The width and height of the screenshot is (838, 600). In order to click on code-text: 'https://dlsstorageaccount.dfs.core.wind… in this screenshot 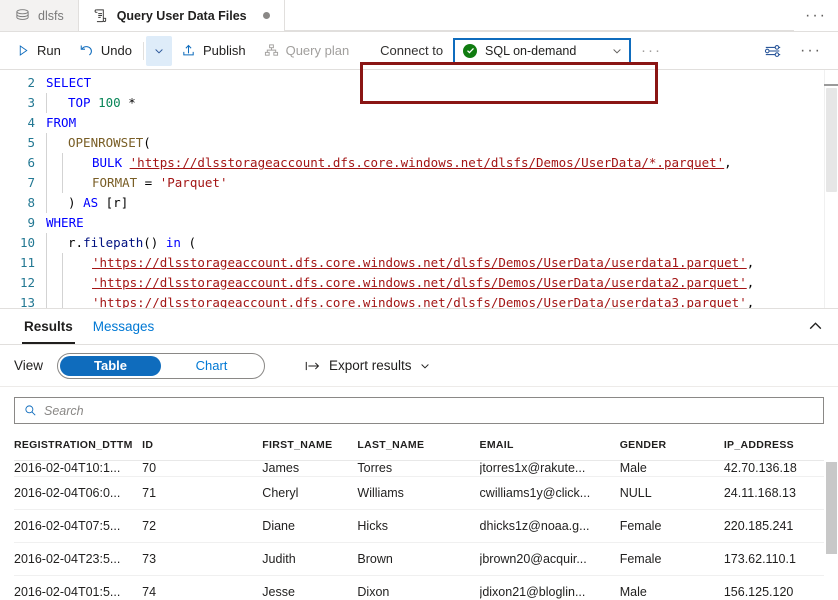, I will do `click(423, 300)`.